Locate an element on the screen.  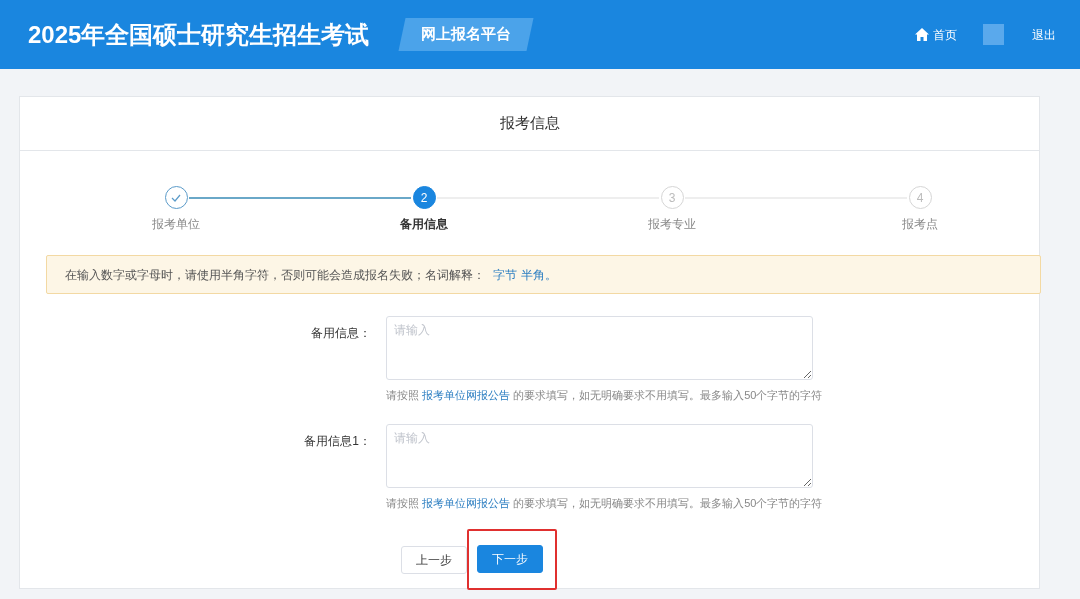
step-label: 报考单位 is located at coordinates (176, 224).